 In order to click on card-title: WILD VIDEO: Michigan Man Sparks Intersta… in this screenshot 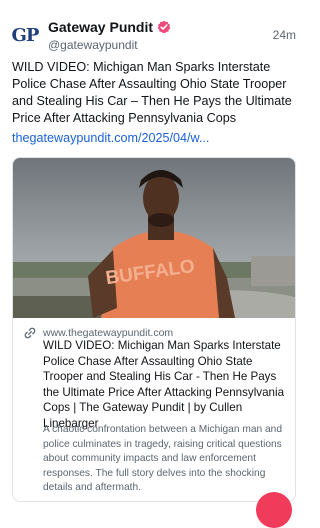, I will do `click(168, 384)`.